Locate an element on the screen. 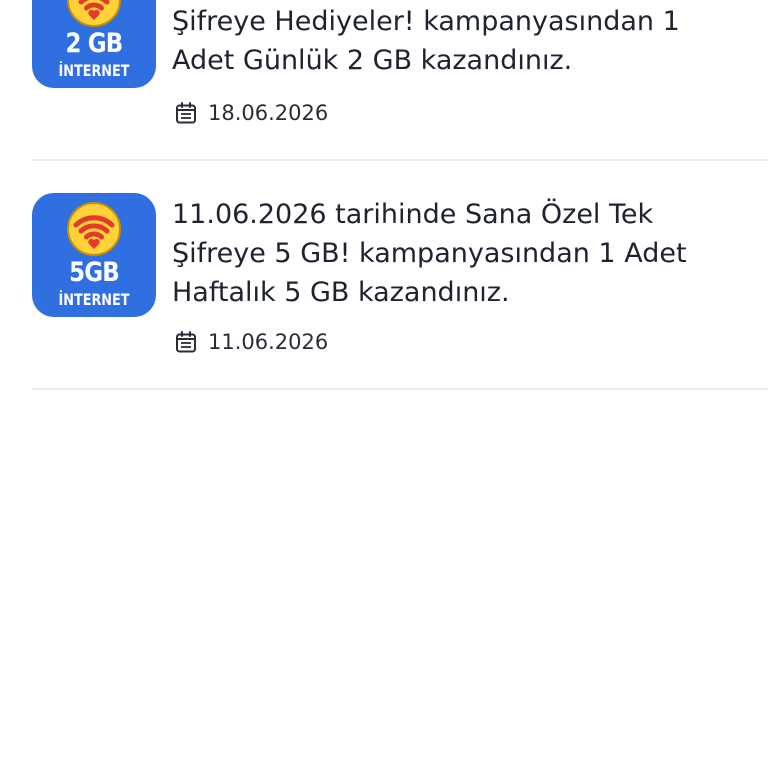  campaign-badge: 2 GB İNTERNET is located at coordinates (94, 44).